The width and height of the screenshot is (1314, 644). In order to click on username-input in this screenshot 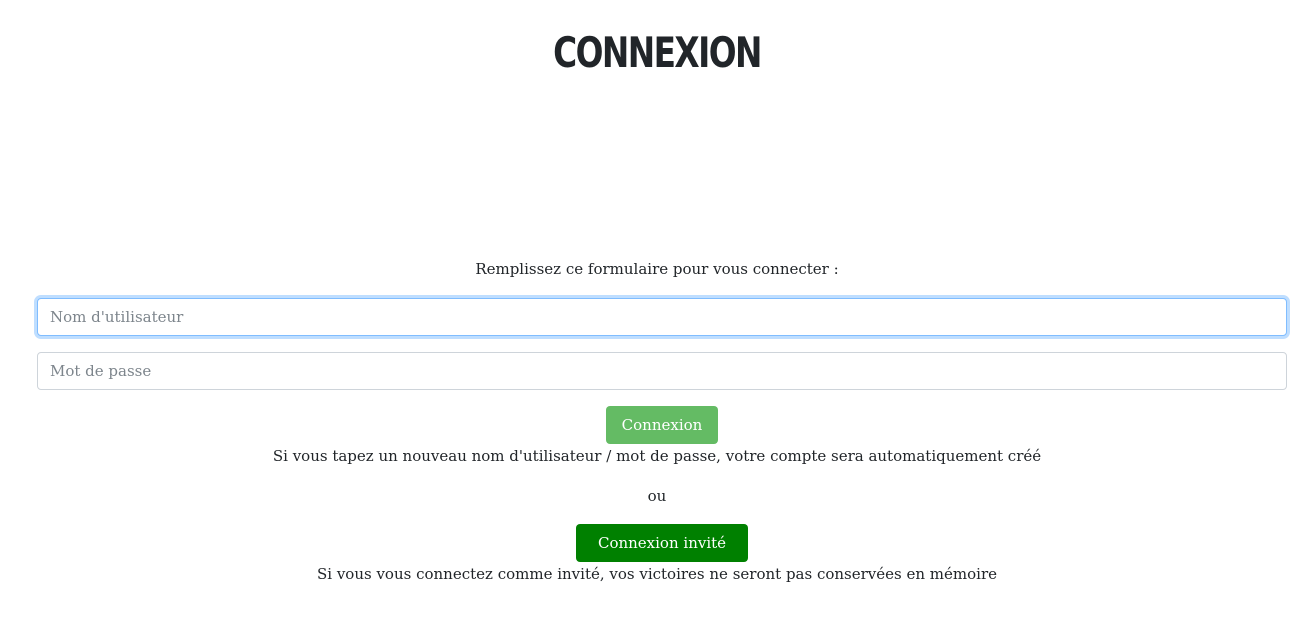, I will do `click(662, 317)`.